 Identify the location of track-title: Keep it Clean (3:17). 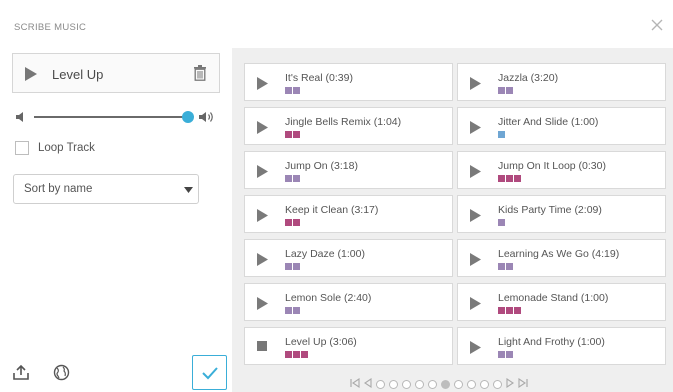
(332, 210).